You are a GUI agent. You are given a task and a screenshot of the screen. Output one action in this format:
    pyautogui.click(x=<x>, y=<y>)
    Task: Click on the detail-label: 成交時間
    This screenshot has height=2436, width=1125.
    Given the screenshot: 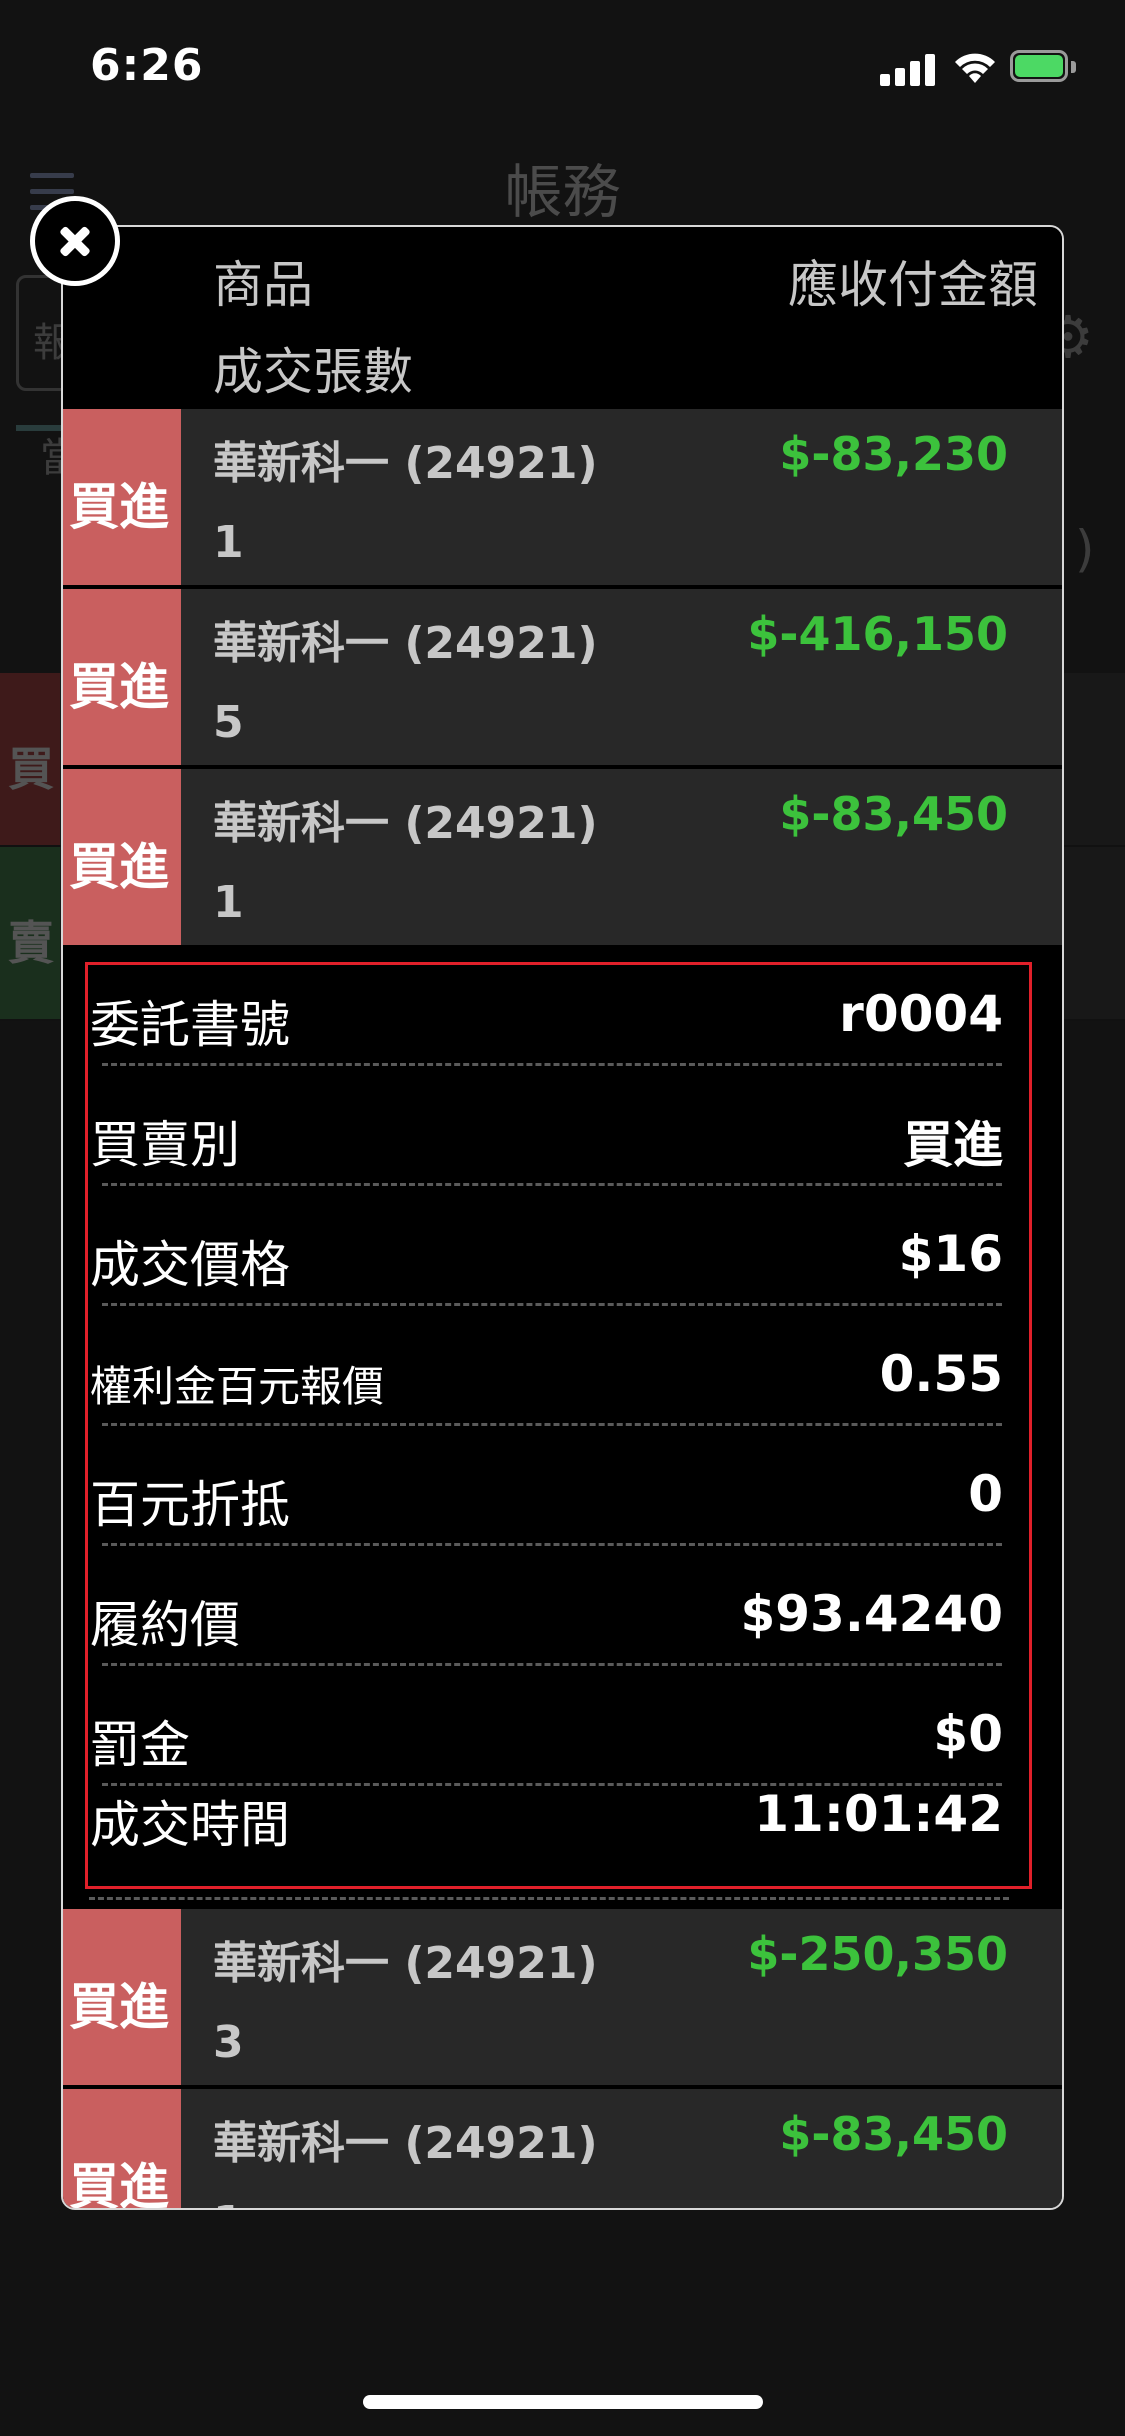 What is the action you would take?
    pyautogui.click(x=190, y=1825)
    